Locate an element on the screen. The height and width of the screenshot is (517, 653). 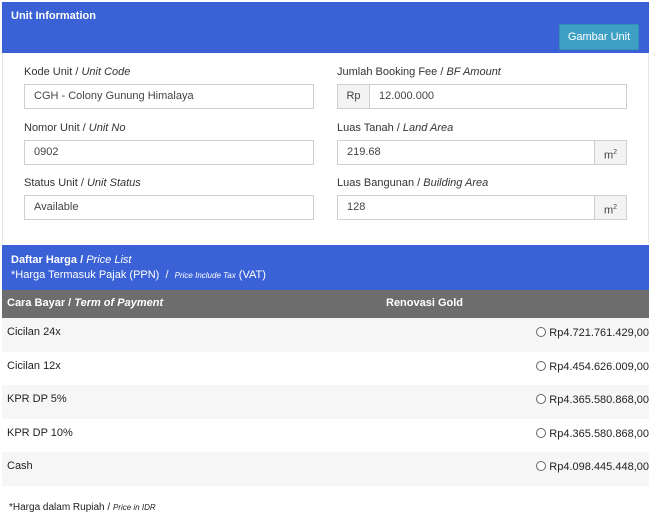
land-area-unit: m2 is located at coordinates (610, 152).